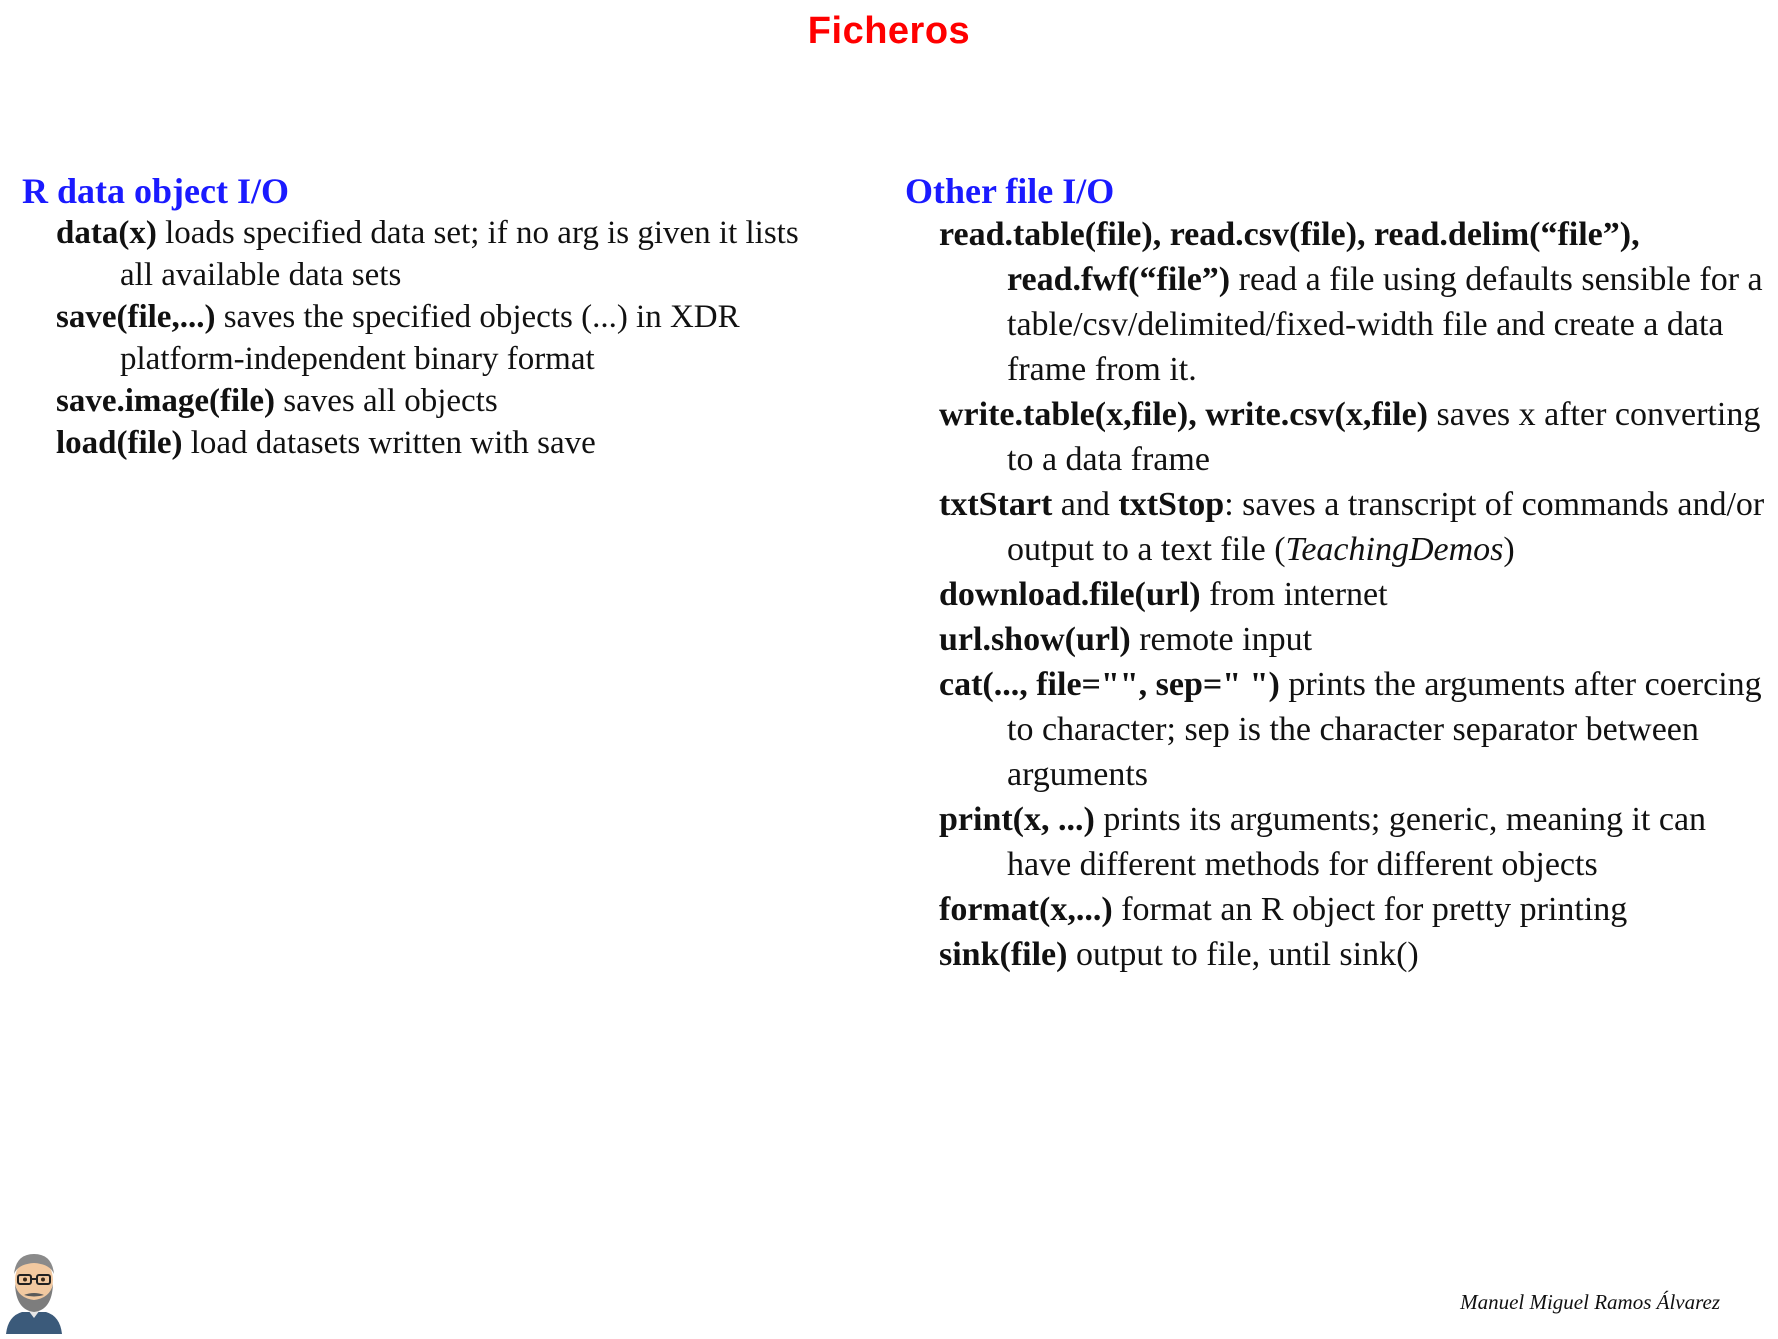 Image resolution: width=1778 pixels, height=1339 pixels. I want to click on list-item: sink(file) output to file, until sink(), so click(1352, 954).